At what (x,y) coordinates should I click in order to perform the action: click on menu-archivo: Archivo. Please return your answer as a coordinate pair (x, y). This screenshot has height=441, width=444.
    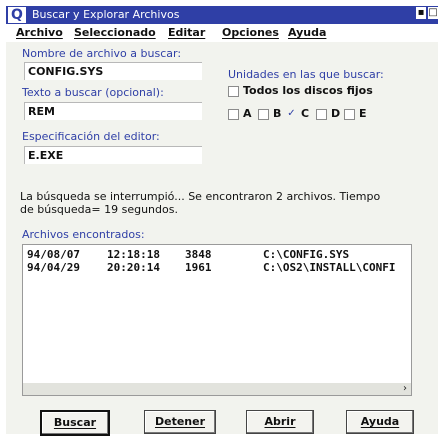
    Looking at the image, I should click on (39, 33).